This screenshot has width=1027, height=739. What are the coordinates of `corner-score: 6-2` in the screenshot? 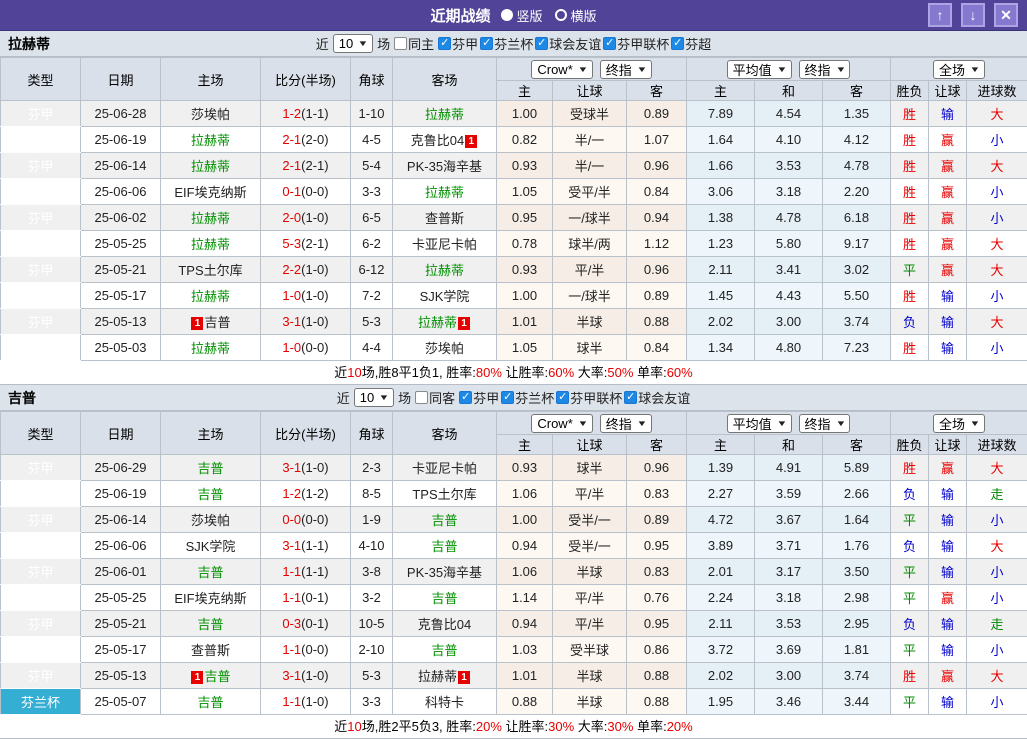 It's located at (372, 244).